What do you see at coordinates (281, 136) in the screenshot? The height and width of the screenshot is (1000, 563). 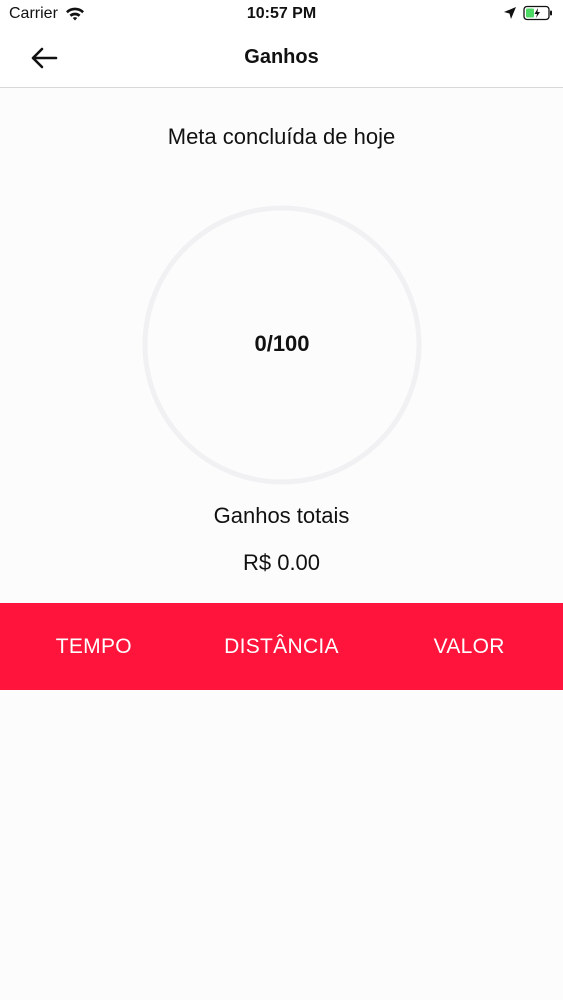 I see `goal-label: Meta concluída de hoje` at bounding box center [281, 136].